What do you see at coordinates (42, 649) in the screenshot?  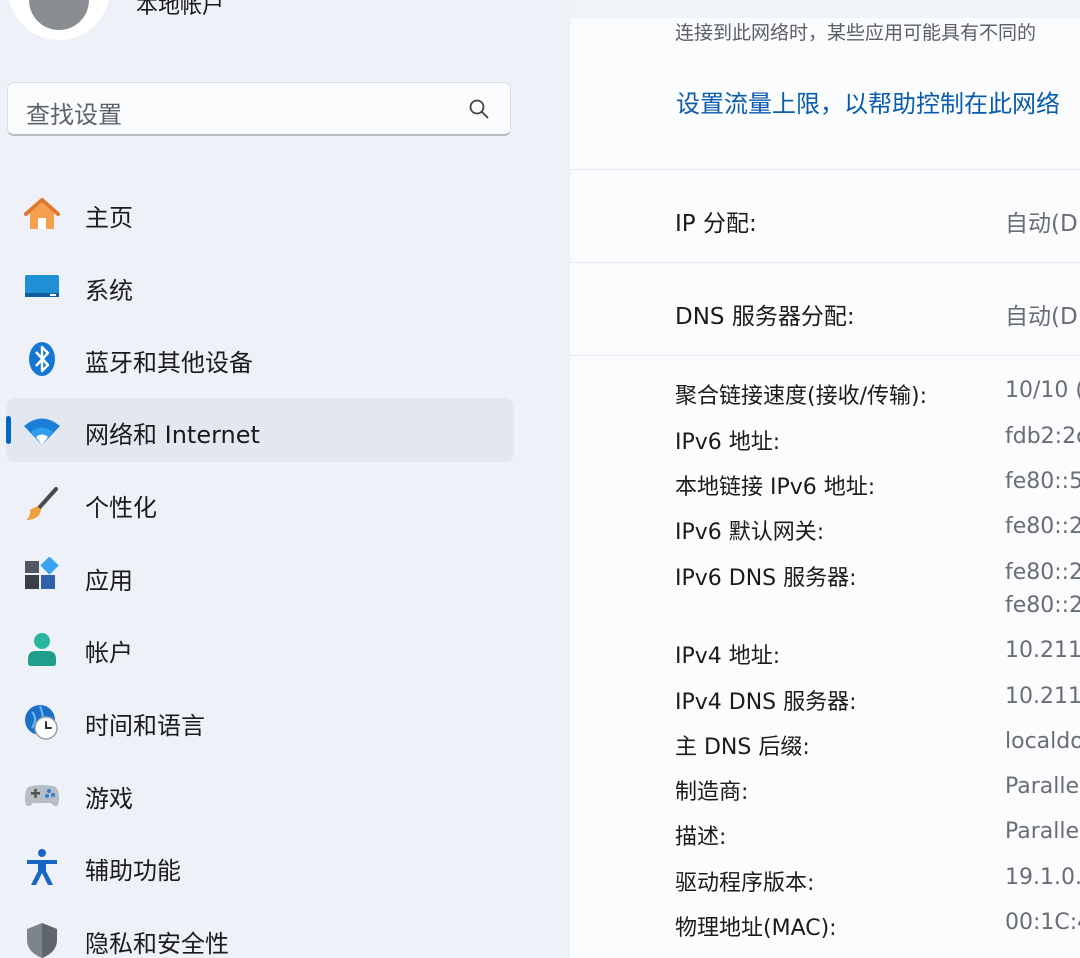 I see `account-icon` at bounding box center [42, 649].